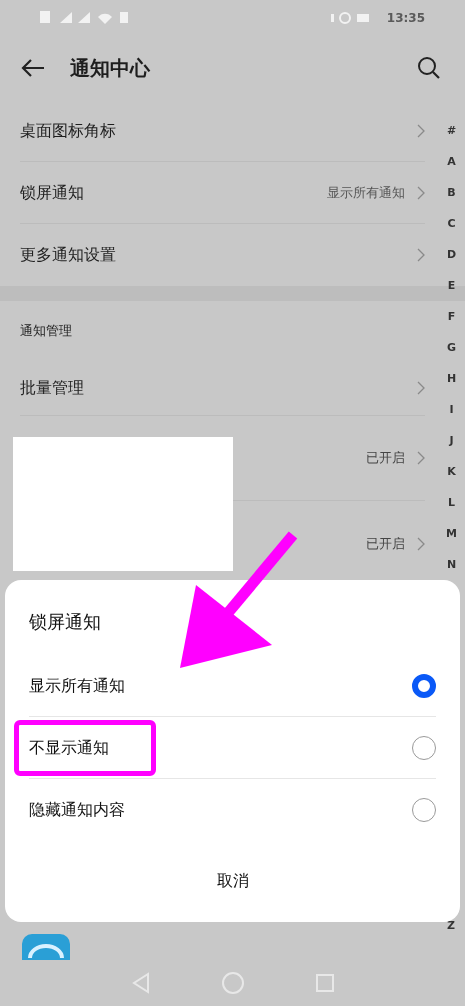 Image resolution: width=465 pixels, height=1006 pixels. I want to click on sheet-title: 锁屏通知, so click(65, 622).